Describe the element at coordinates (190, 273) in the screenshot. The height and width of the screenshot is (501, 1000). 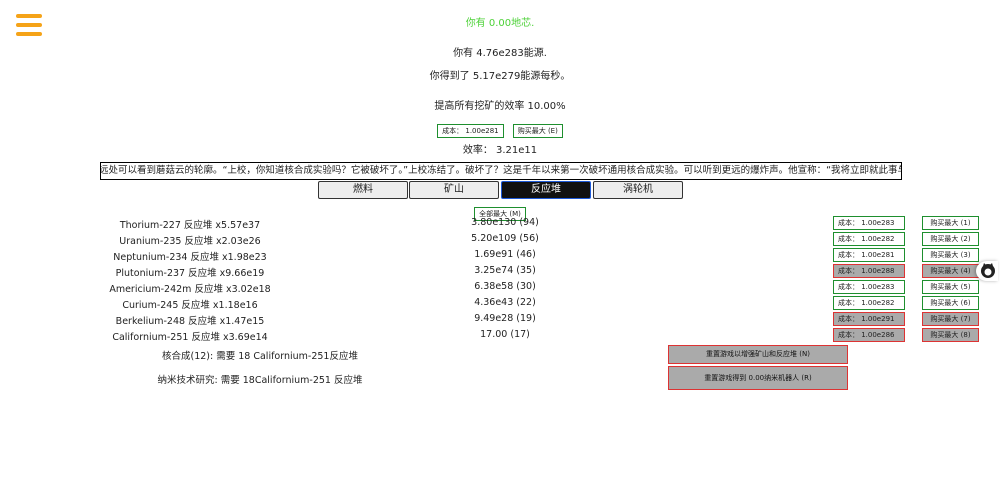
I see `reactor-name: Plutonium-237 反应堆 x9.66e19` at that location.